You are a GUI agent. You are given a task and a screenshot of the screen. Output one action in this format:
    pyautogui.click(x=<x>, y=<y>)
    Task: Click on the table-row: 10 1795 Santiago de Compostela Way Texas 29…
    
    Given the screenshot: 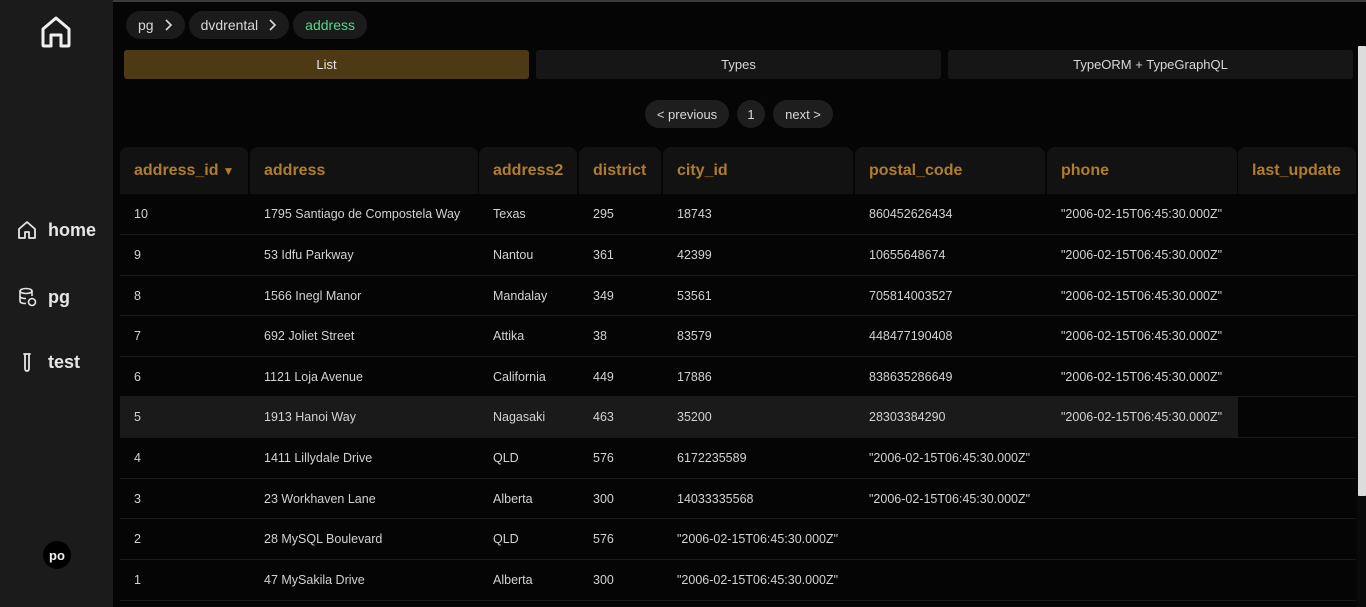 What is the action you would take?
    pyautogui.click(x=738, y=214)
    